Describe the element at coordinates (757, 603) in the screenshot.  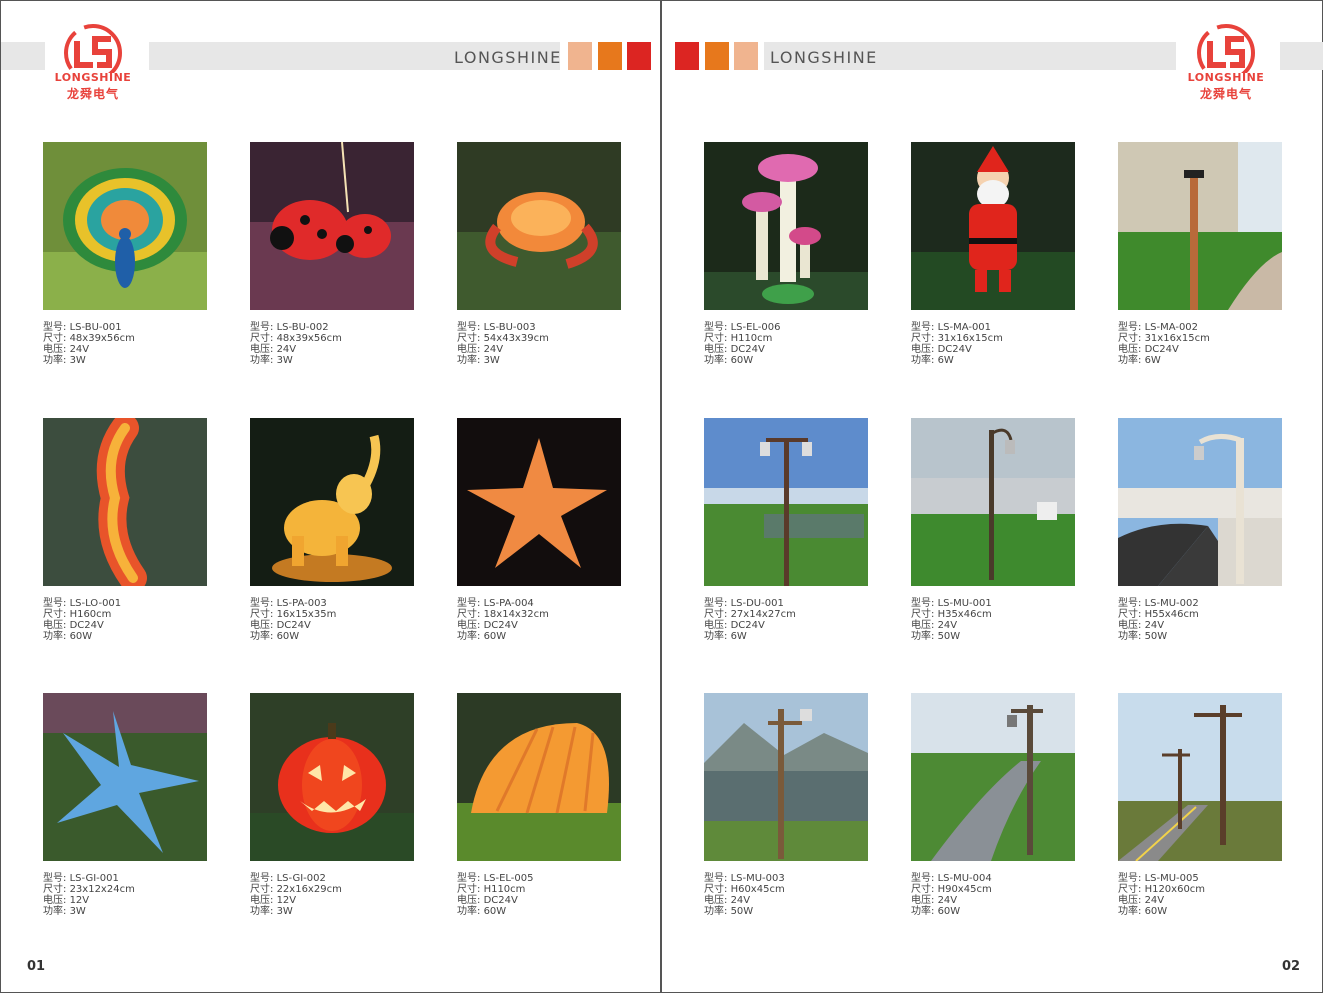
I see `spec-value: LS-DU-001` at that location.